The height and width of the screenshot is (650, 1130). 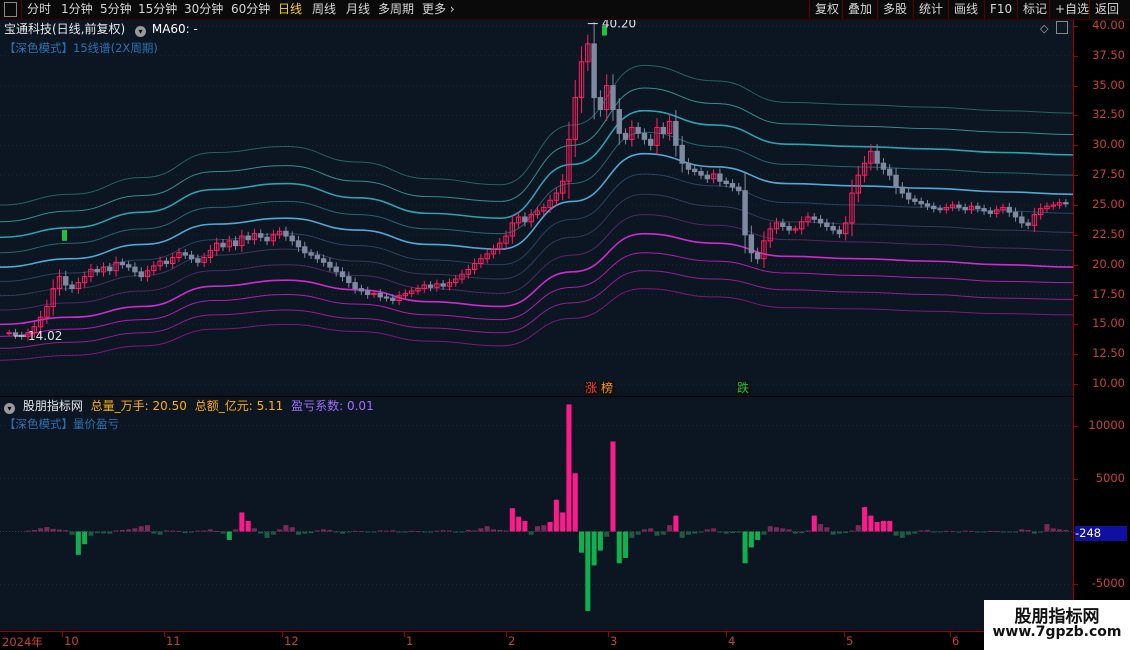 What do you see at coordinates (1108, 174) in the screenshot?
I see `price-tick-label: 27.50` at bounding box center [1108, 174].